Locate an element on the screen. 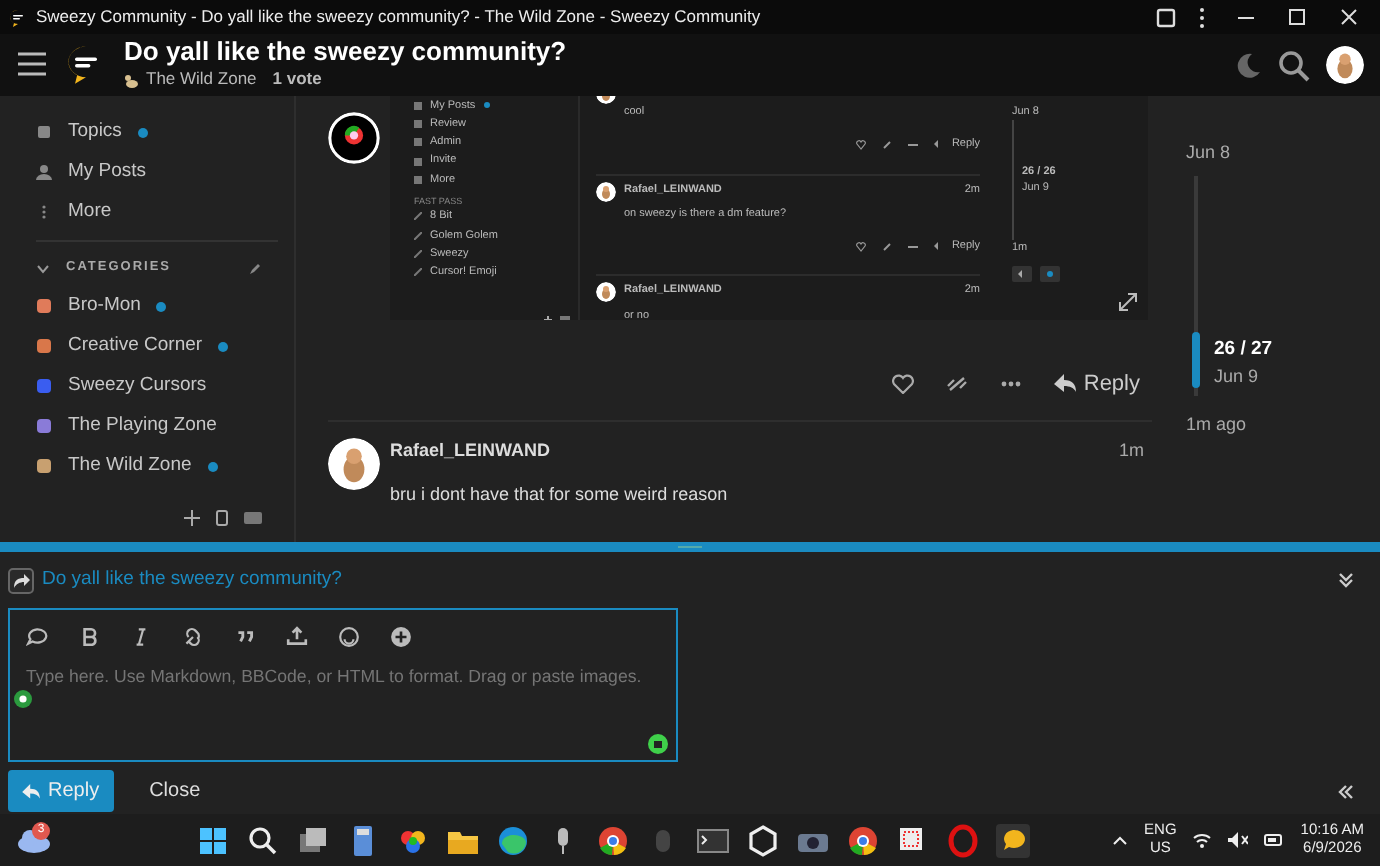 Image resolution: width=1380 pixels, height=866 pixels. wifi-icon is located at coordinates (1202, 840).